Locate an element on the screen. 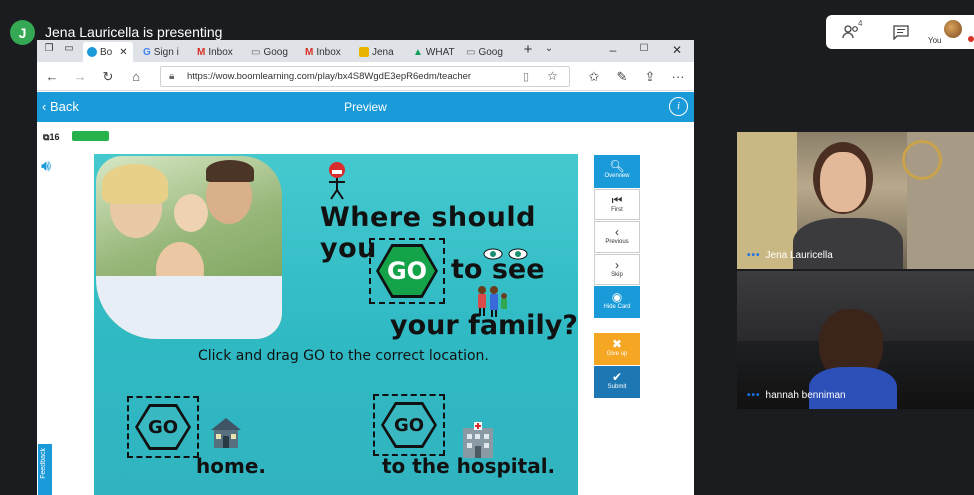 This screenshot has width=974, height=495. participant-tile-2: ••• hannah benniman is located at coordinates (855, 340).